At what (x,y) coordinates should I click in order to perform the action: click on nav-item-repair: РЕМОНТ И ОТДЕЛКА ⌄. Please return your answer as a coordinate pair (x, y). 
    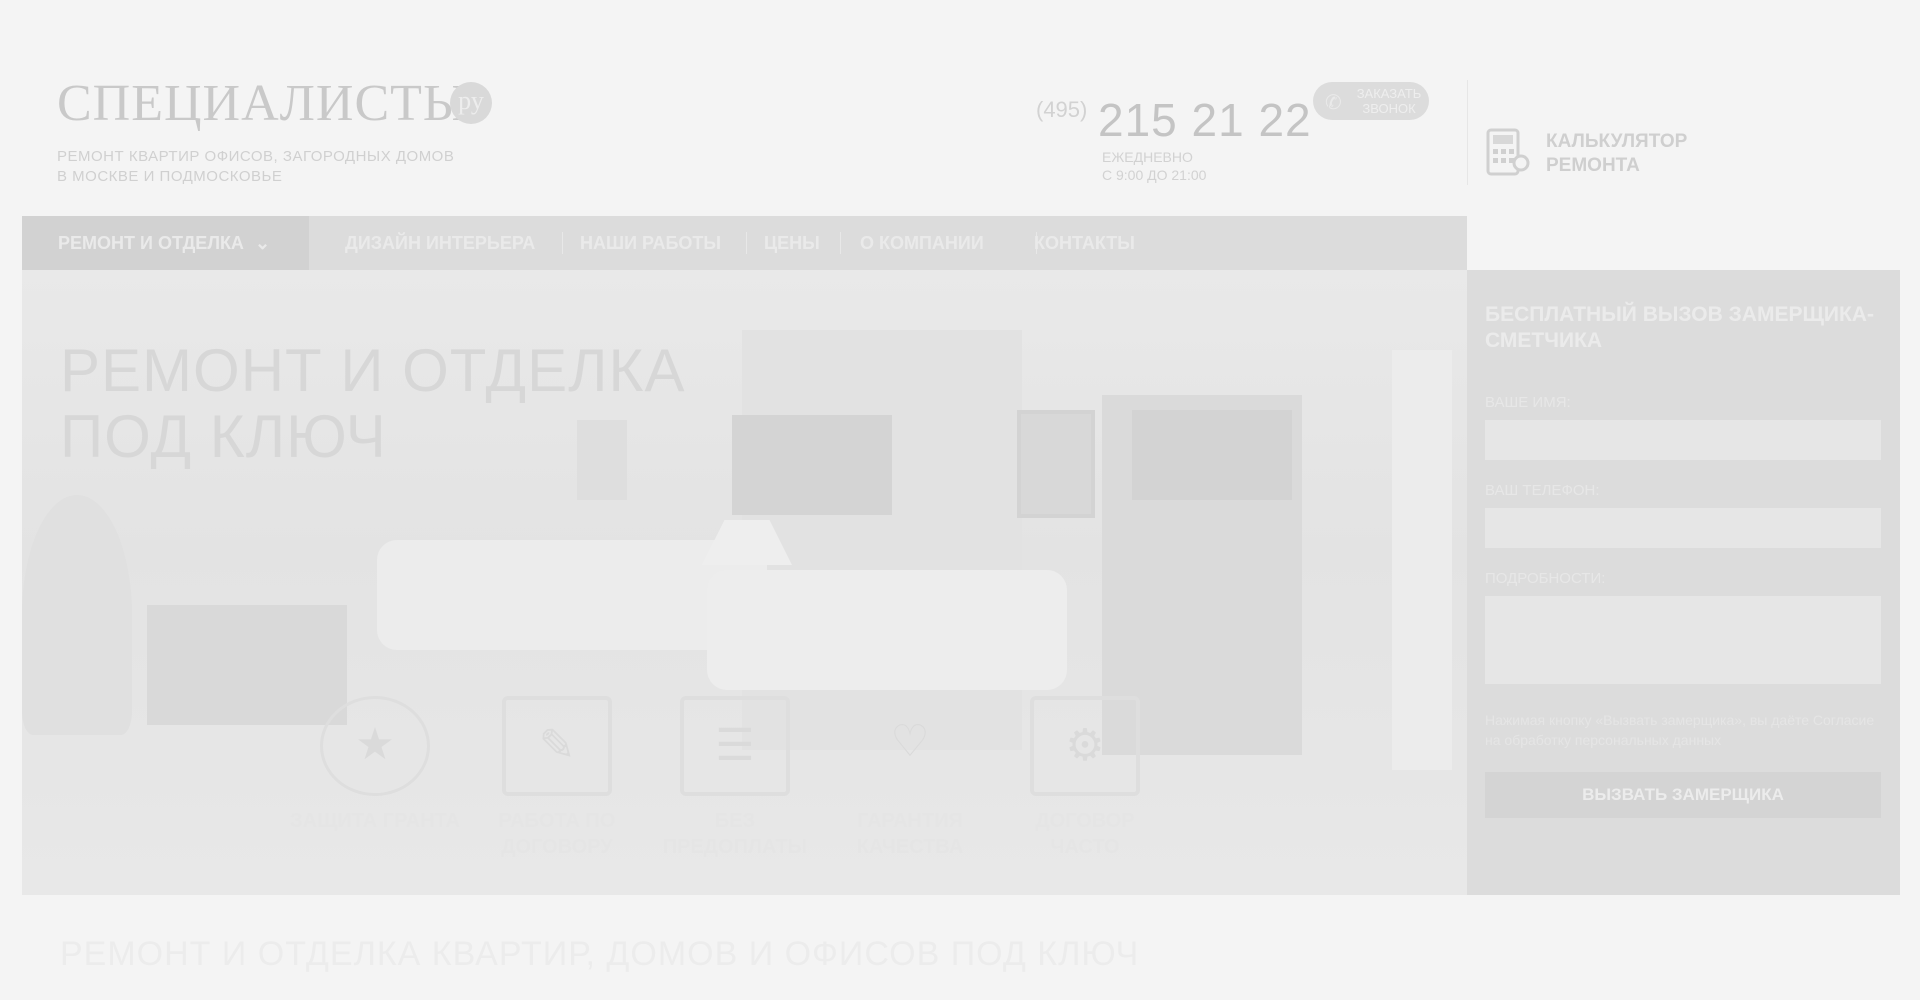
    Looking at the image, I should click on (164, 243).